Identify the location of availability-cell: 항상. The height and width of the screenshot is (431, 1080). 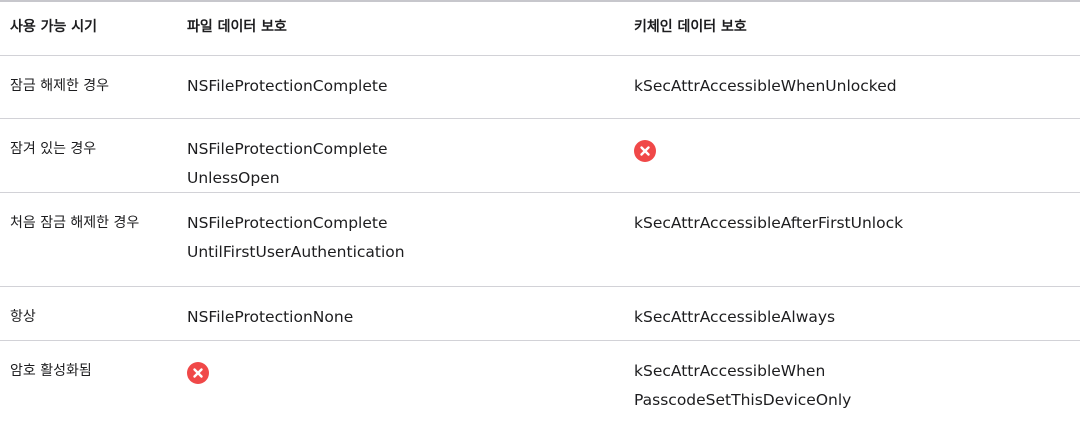
(23, 317).